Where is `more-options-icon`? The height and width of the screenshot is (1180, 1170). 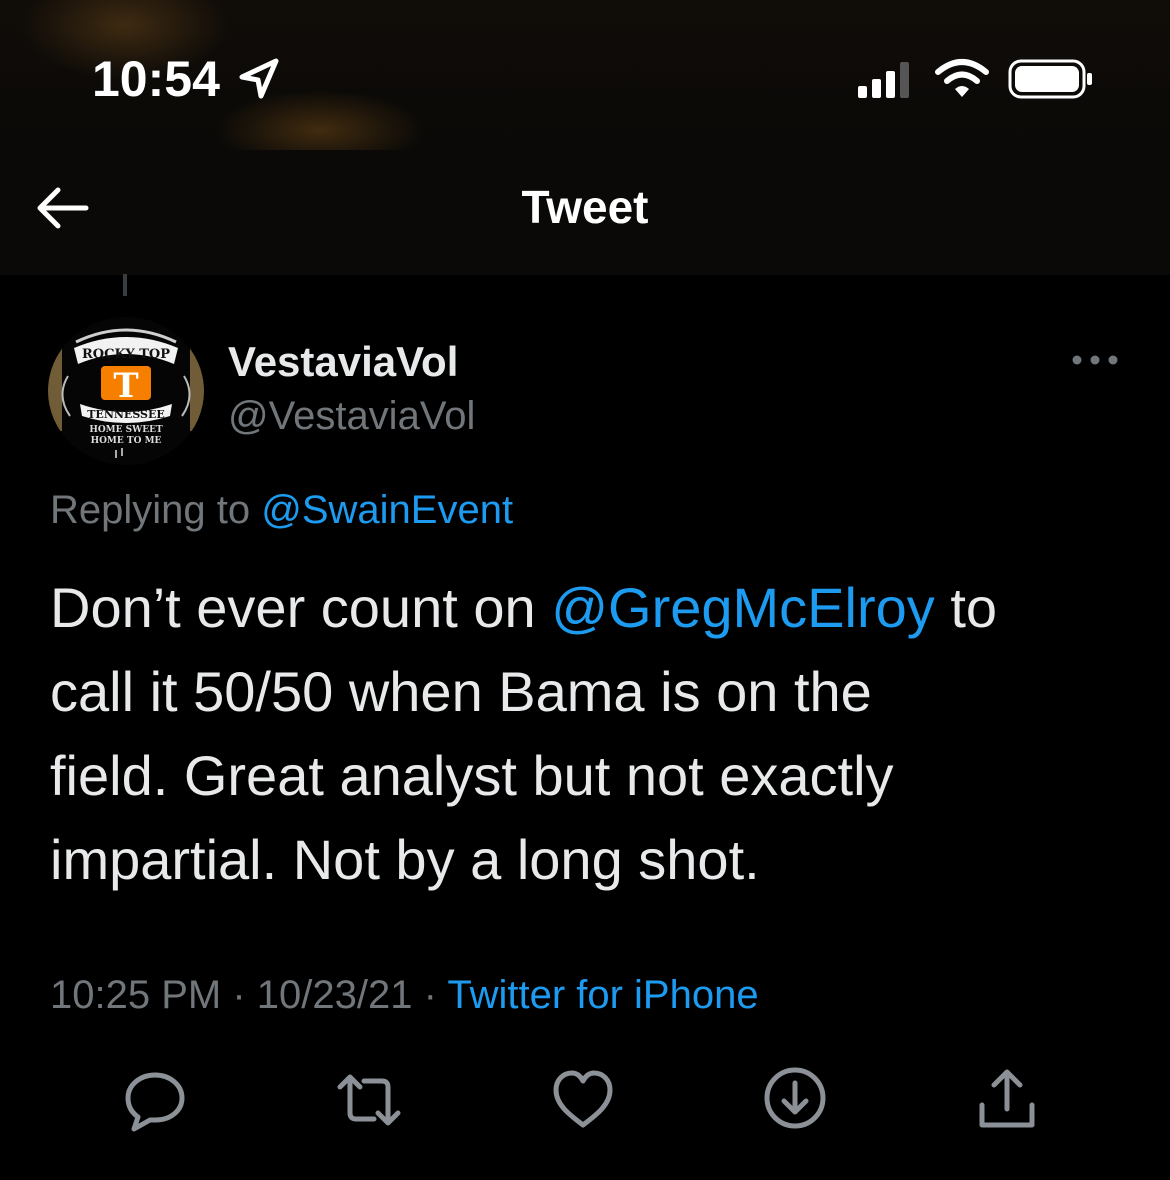
more-options-icon is located at coordinates (1095, 360).